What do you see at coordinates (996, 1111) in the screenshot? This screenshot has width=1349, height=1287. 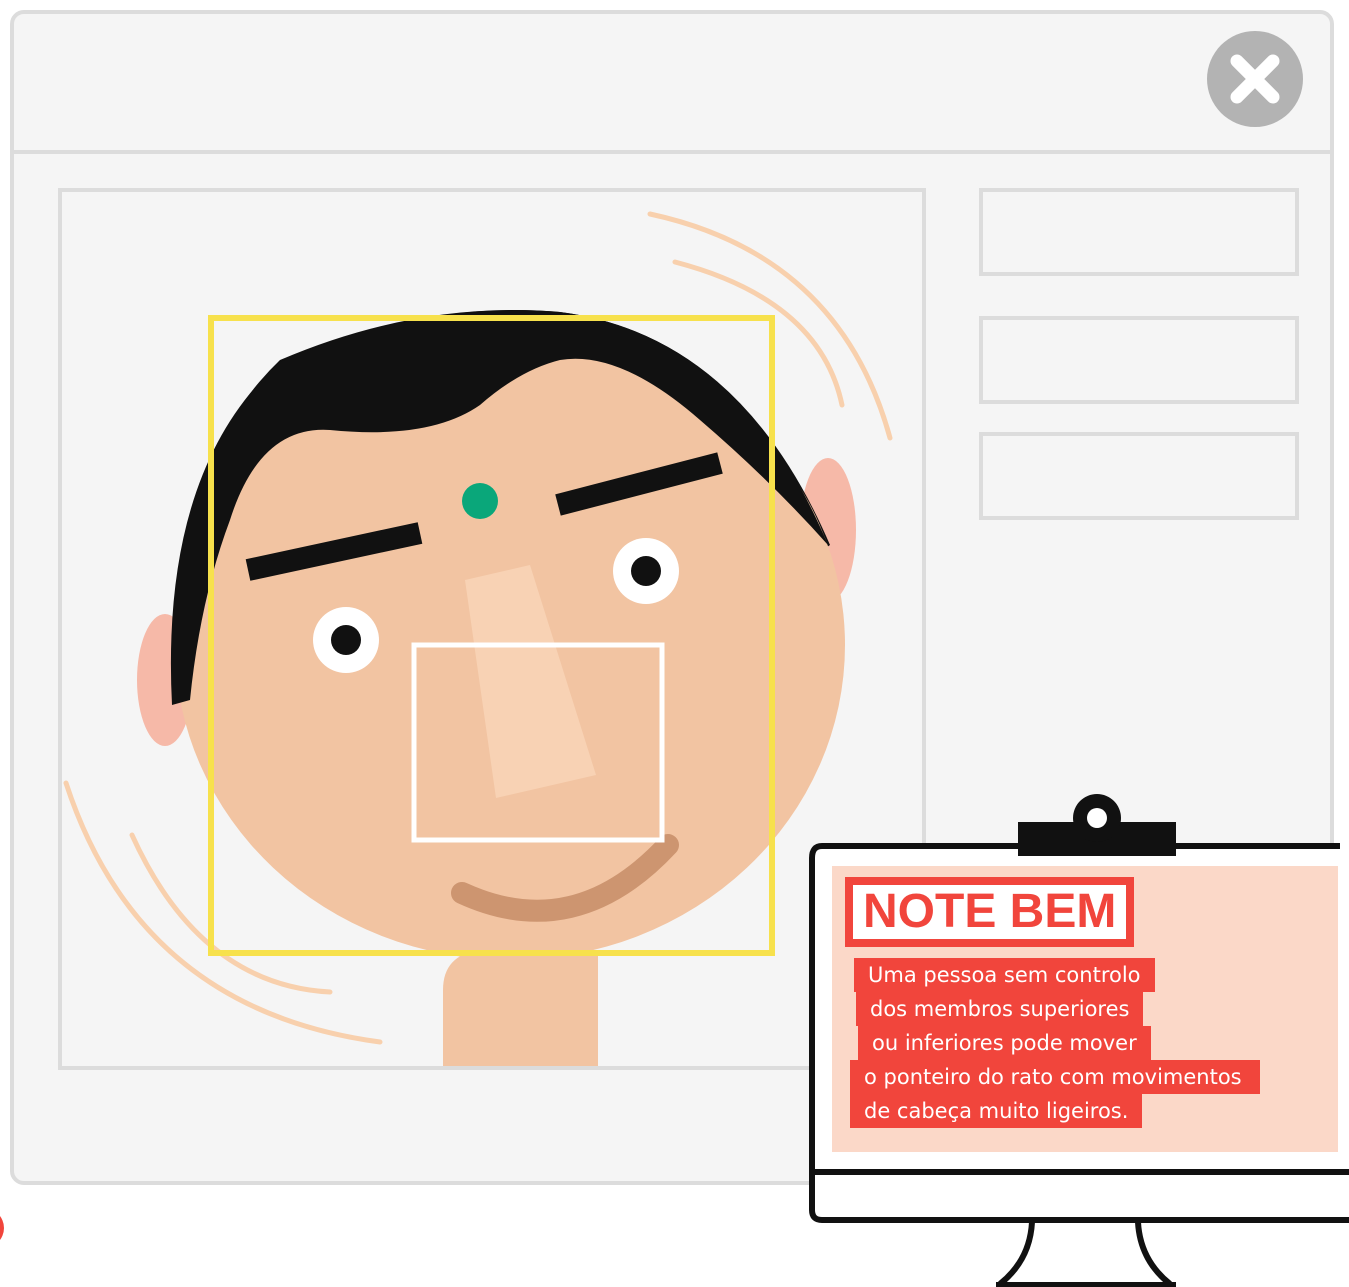 I see `note-line: de cabeça muito ligeiros.` at bounding box center [996, 1111].